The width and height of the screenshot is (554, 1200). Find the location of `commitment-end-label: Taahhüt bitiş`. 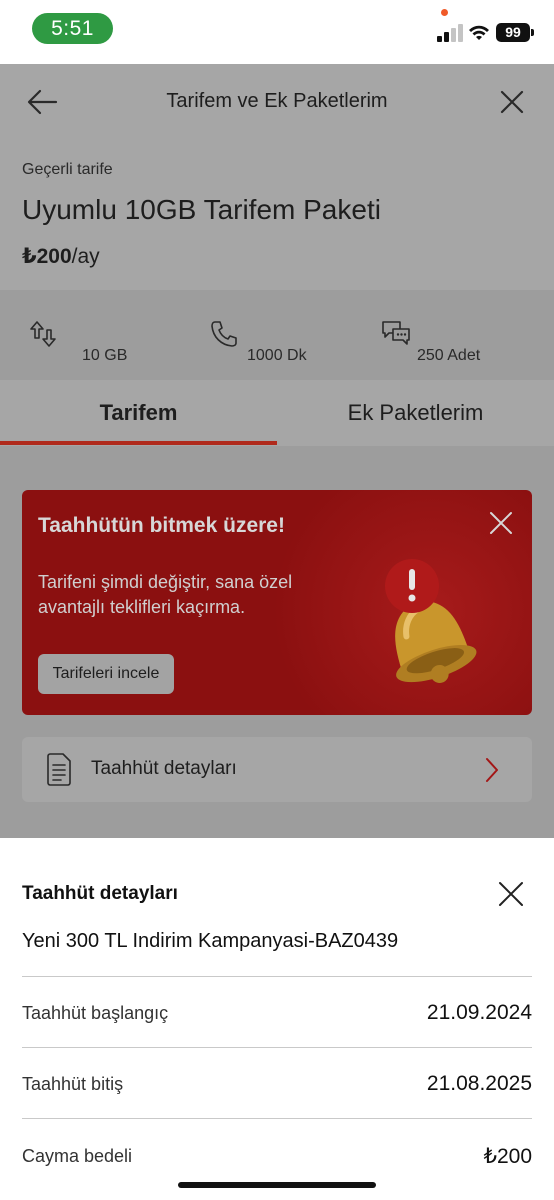

commitment-end-label: Taahhüt bitiş is located at coordinates (73, 1084).